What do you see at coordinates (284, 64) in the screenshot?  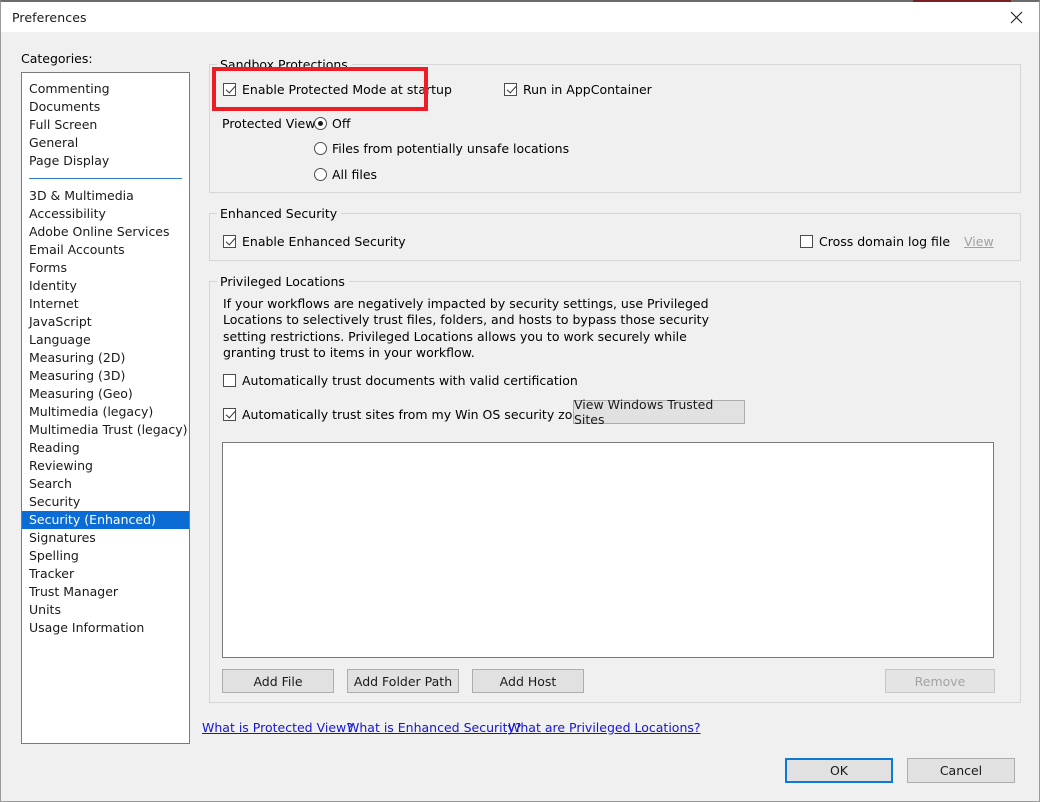 I see `sandbox-protections-title: Sandbox Protections` at bounding box center [284, 64].